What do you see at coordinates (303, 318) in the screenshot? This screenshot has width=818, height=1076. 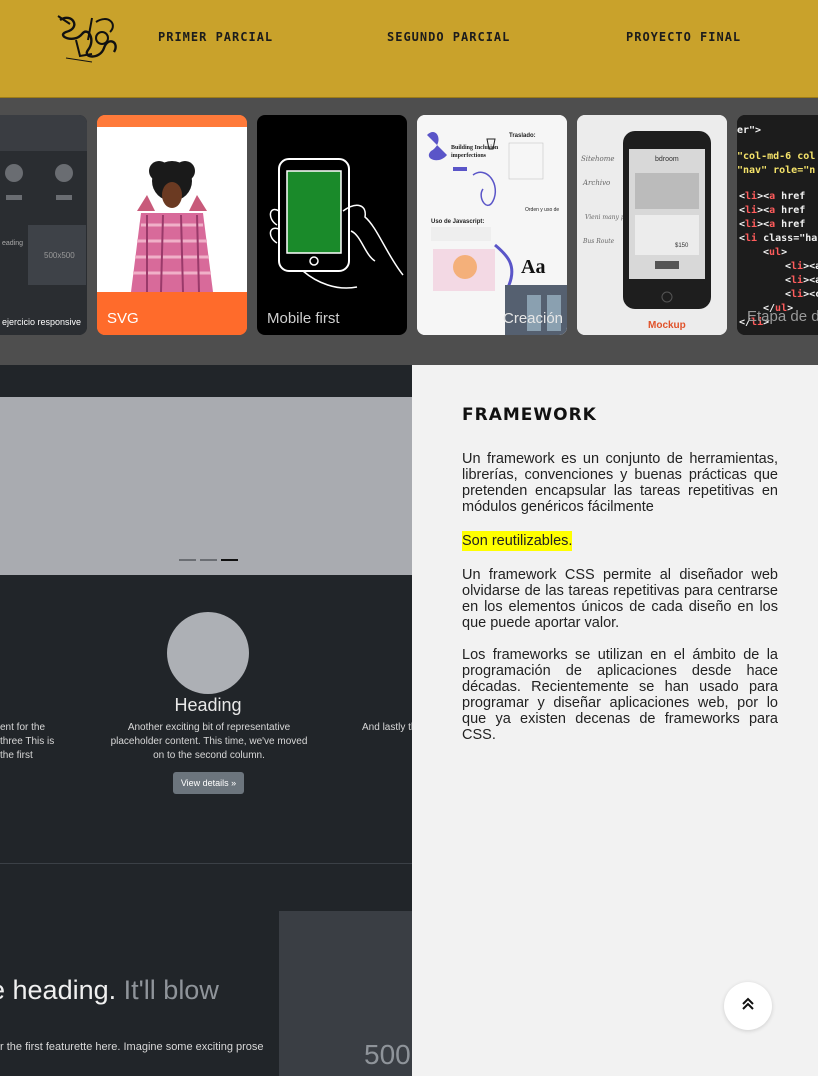 I see `card-label: Mobile first` at bounding box center [303, 318].